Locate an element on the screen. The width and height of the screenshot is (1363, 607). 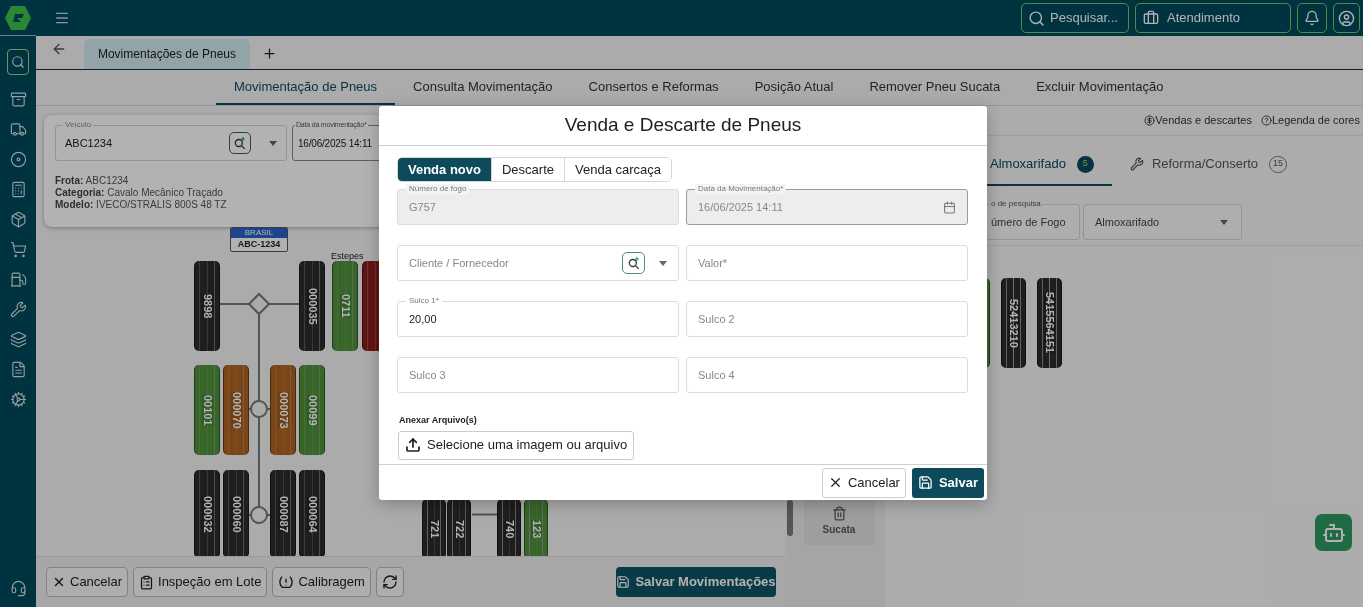
tire: 5415564151 is located at coordinates (1049, 323).